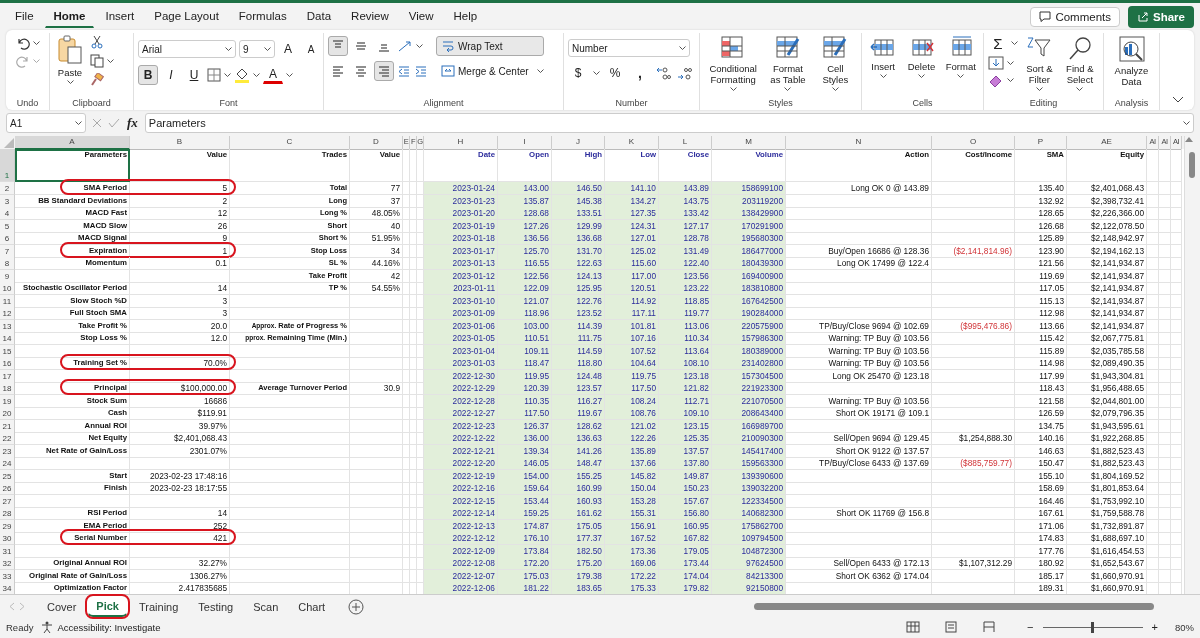 The width and height of the screenshot is (1200, 638). What do you see at coordinates (47, 627) in the screenshot?
I see `accessibility-icon` at bounding box center [47, 627].